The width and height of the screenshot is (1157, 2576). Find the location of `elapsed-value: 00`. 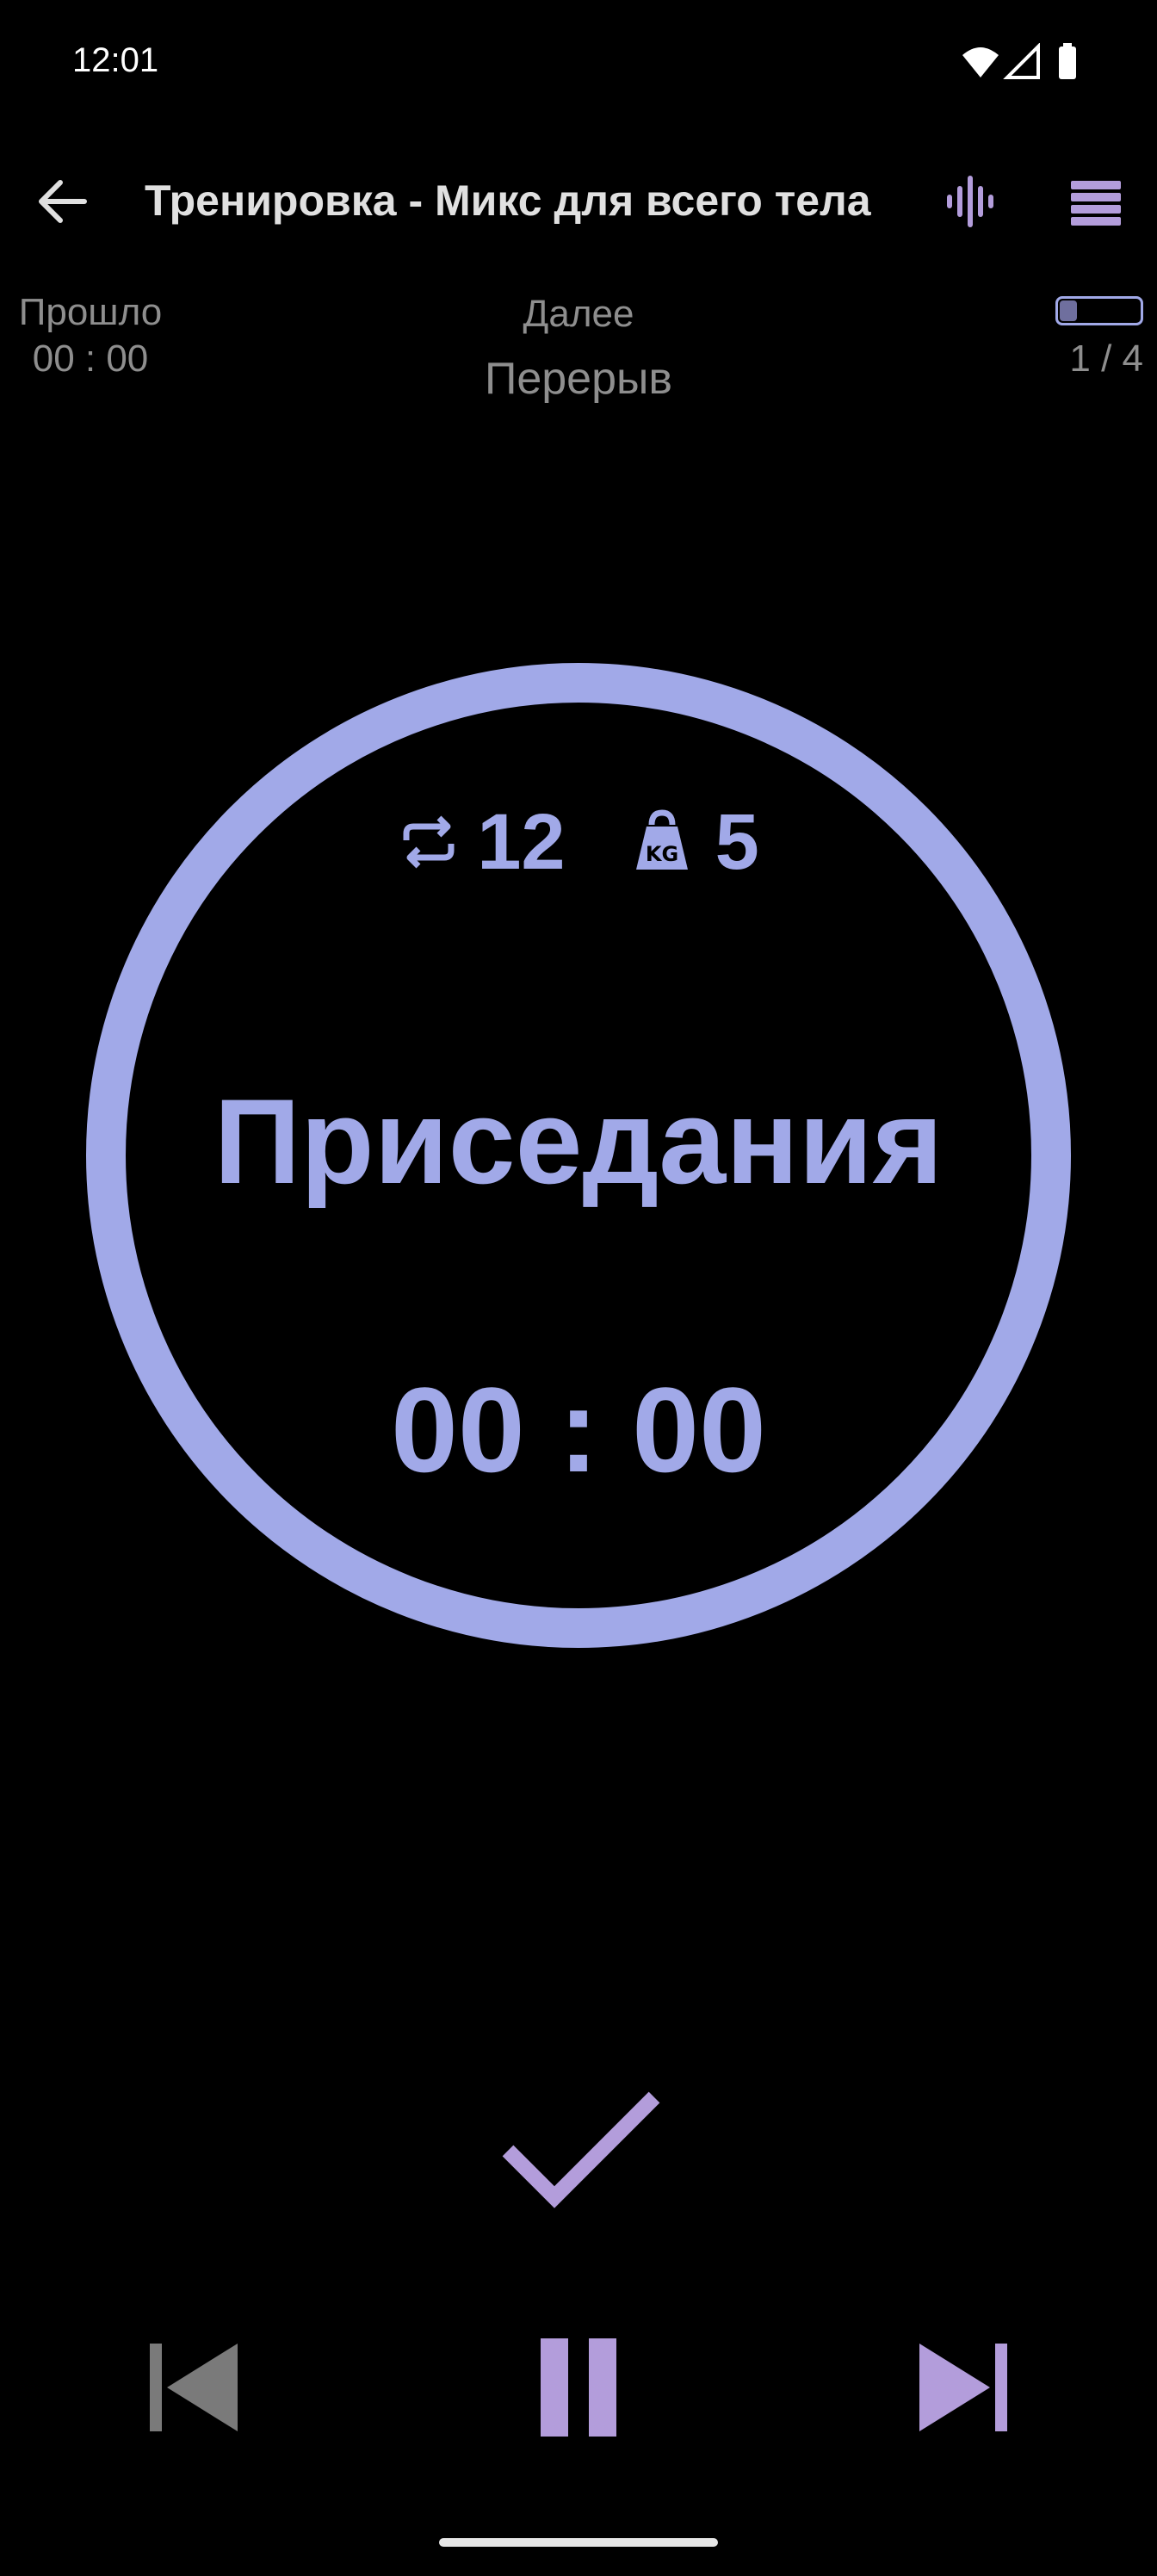

elapsed-value: 00 is located at coordinates (90, 358).